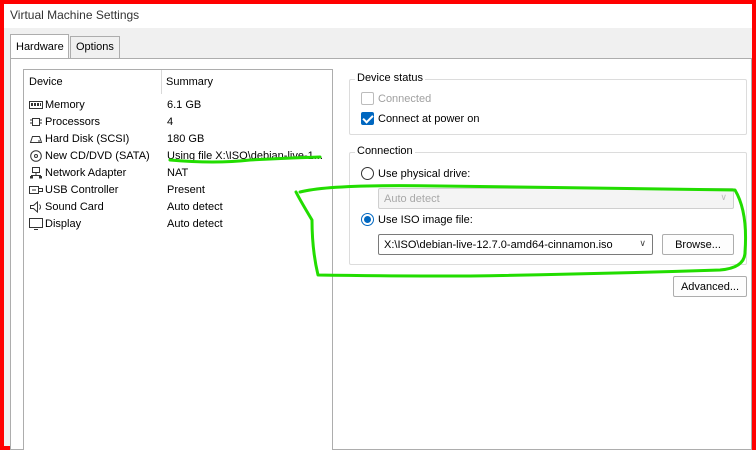 Image resolution: width=756 pixels, height=450 pixels. What do you see at coordinates (75, 15) in the screenshot?
I see `window-title: Virtual Machine Settings` at bounding box center [75, 15].